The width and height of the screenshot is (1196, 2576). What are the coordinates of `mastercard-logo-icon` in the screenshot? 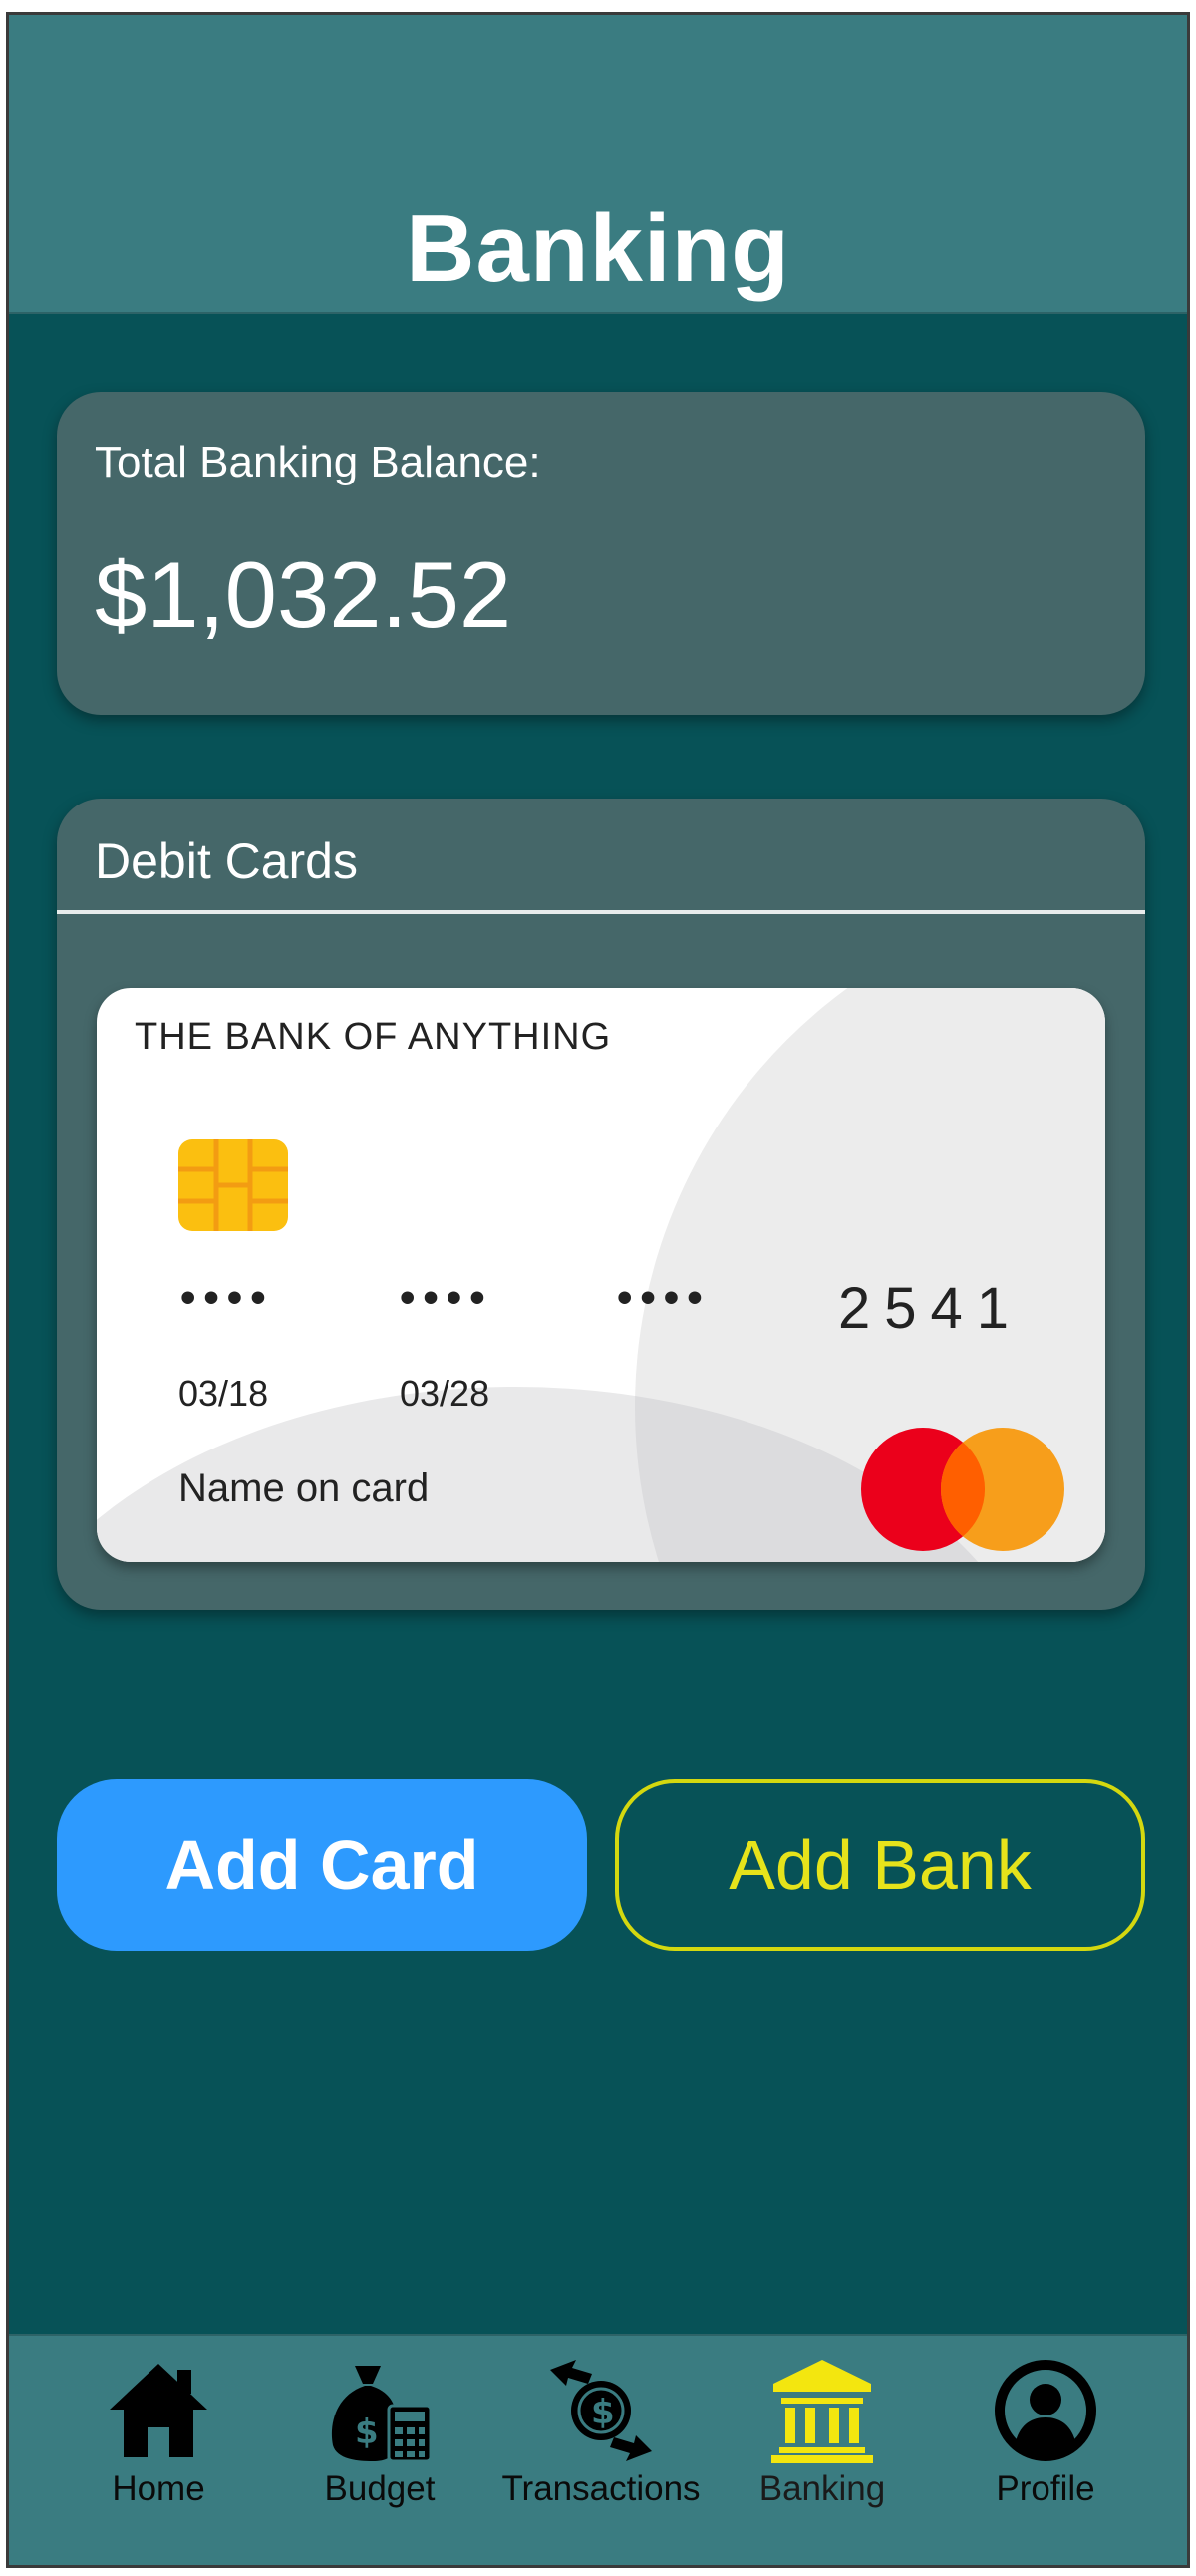 It's located at (962, 1489).